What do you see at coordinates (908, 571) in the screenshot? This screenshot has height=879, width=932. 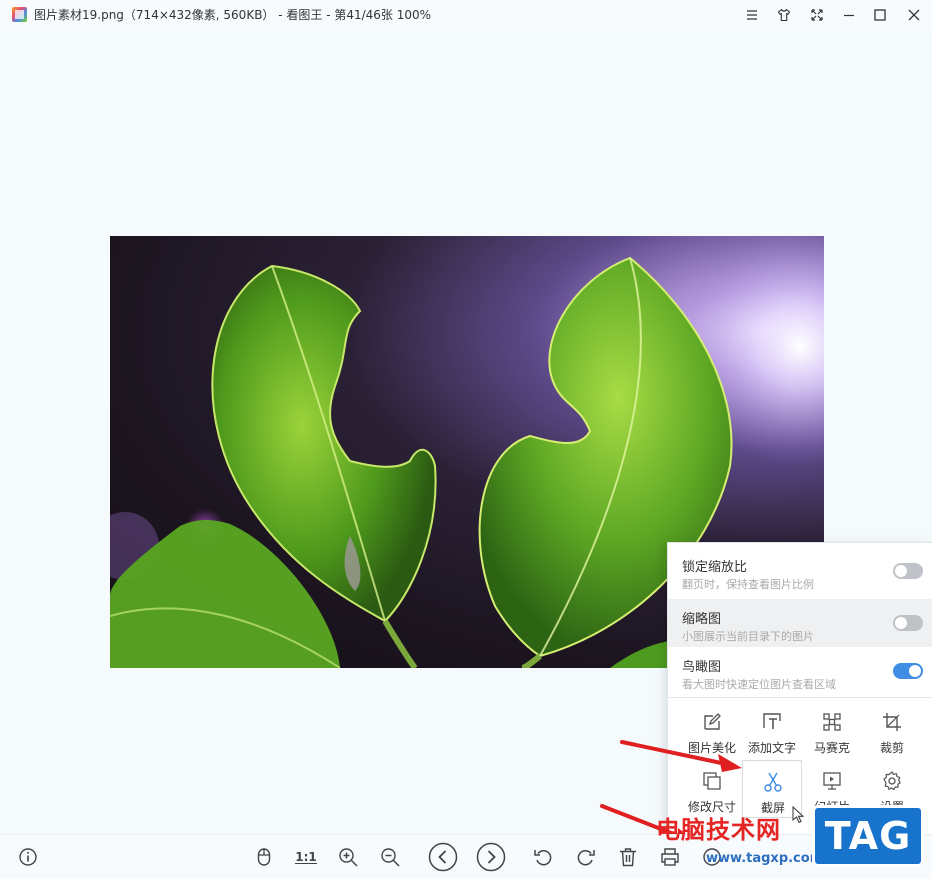 I see `lock-zoom-toggle` at bounding box center [908, 571].